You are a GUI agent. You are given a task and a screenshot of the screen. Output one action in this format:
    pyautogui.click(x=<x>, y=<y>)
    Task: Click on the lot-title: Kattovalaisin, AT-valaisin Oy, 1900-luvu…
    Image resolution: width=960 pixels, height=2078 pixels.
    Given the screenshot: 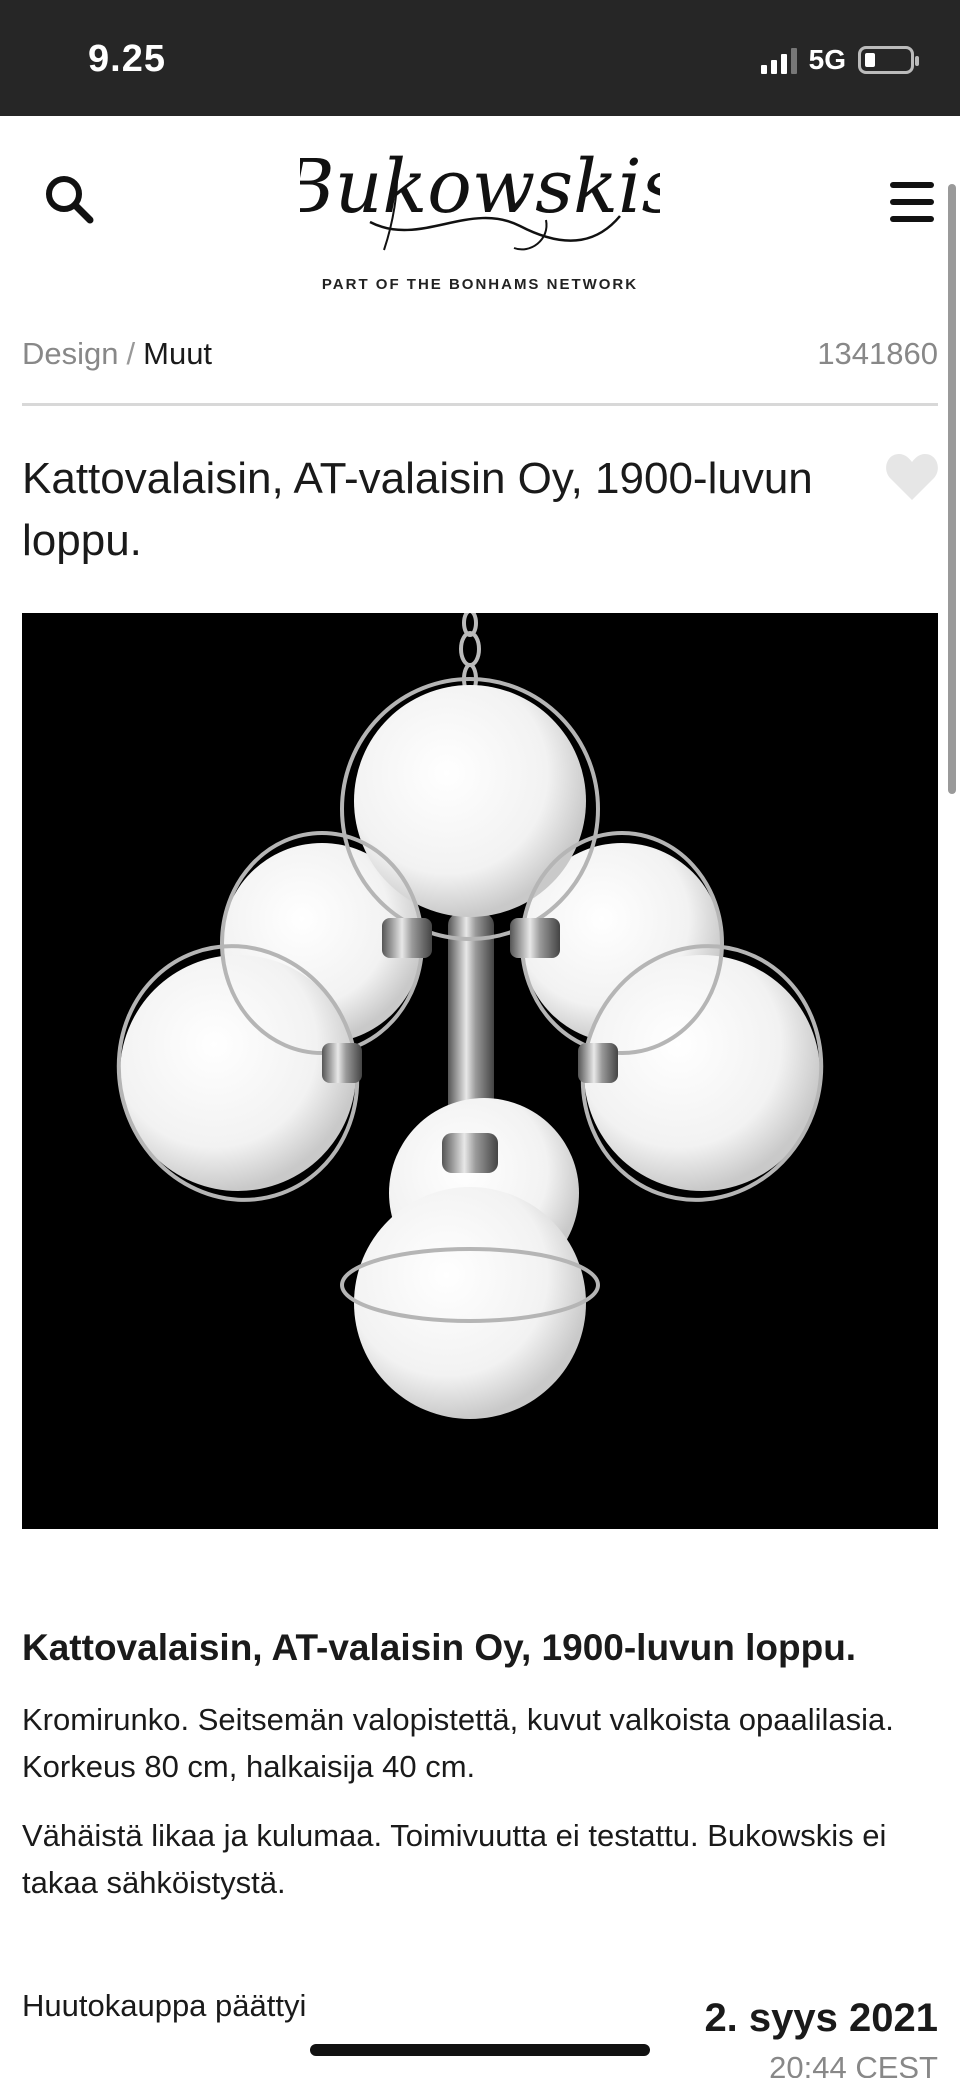 What is the action you would take?
    pyautogui.click(x=417, y=509)
    